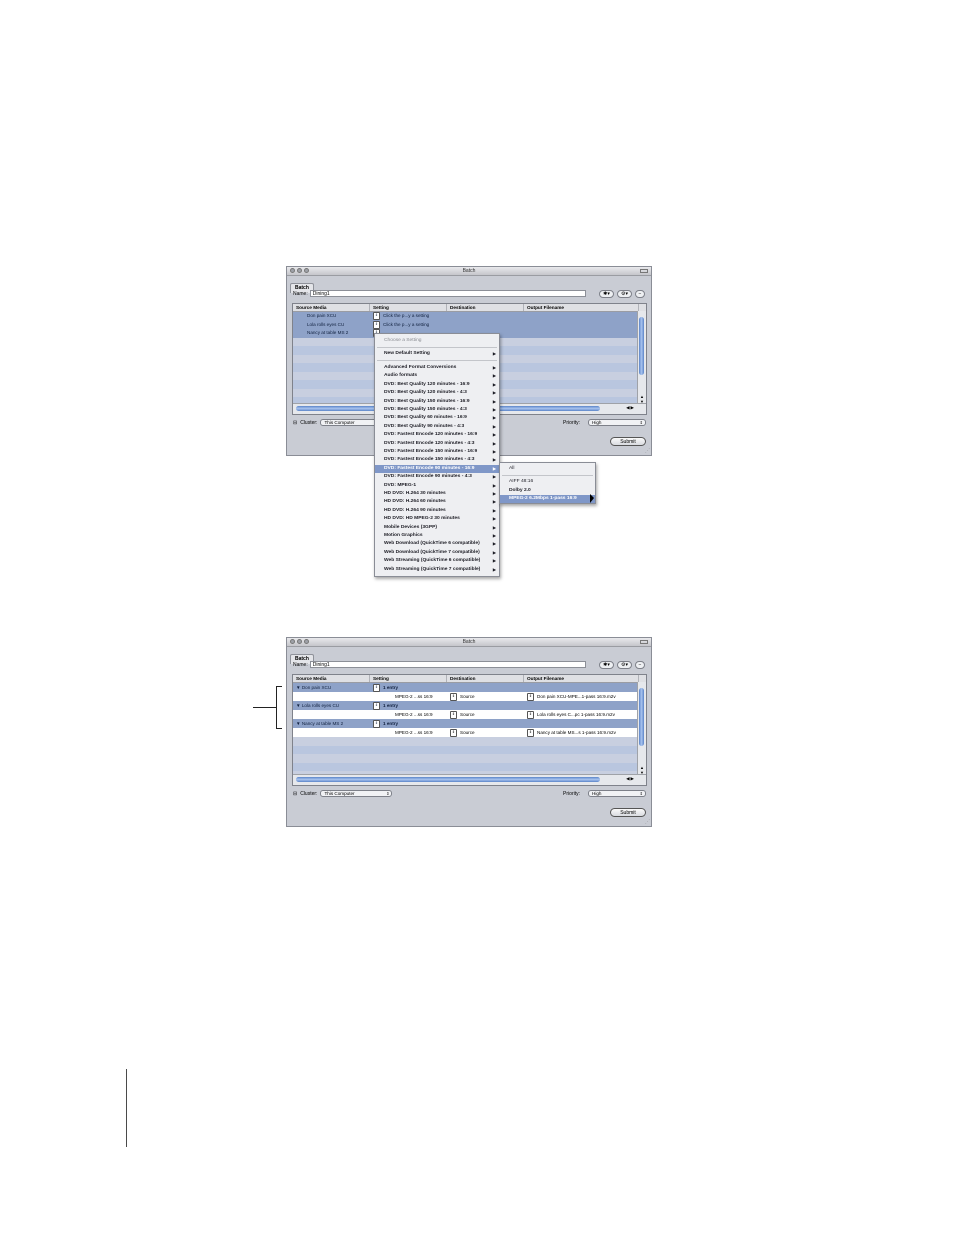 Image resolution: width=954 pixels, height=1235 pixels. Describe the element at coordinates (437, 536) in the screenshot. I see `menu-item: Motion Graphics ▶` at that location.